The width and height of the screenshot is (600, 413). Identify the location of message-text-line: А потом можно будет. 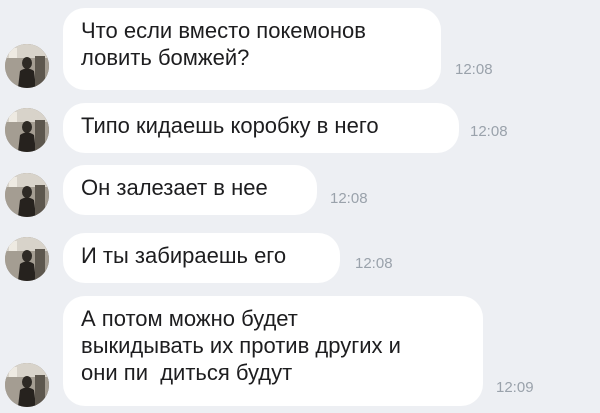
(189, 318).